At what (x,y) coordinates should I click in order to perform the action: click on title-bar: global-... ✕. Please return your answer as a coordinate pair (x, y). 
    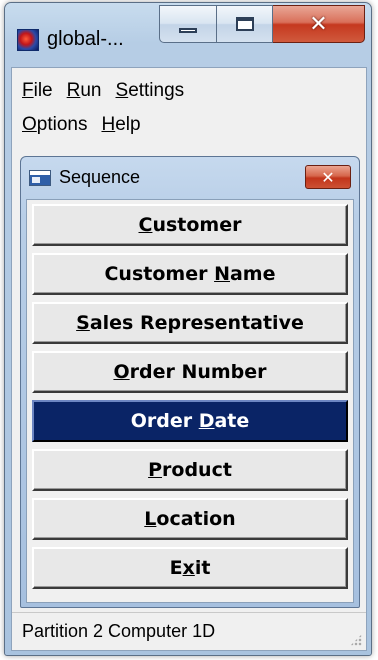
    Looking at the image, I should click on (188, 34).